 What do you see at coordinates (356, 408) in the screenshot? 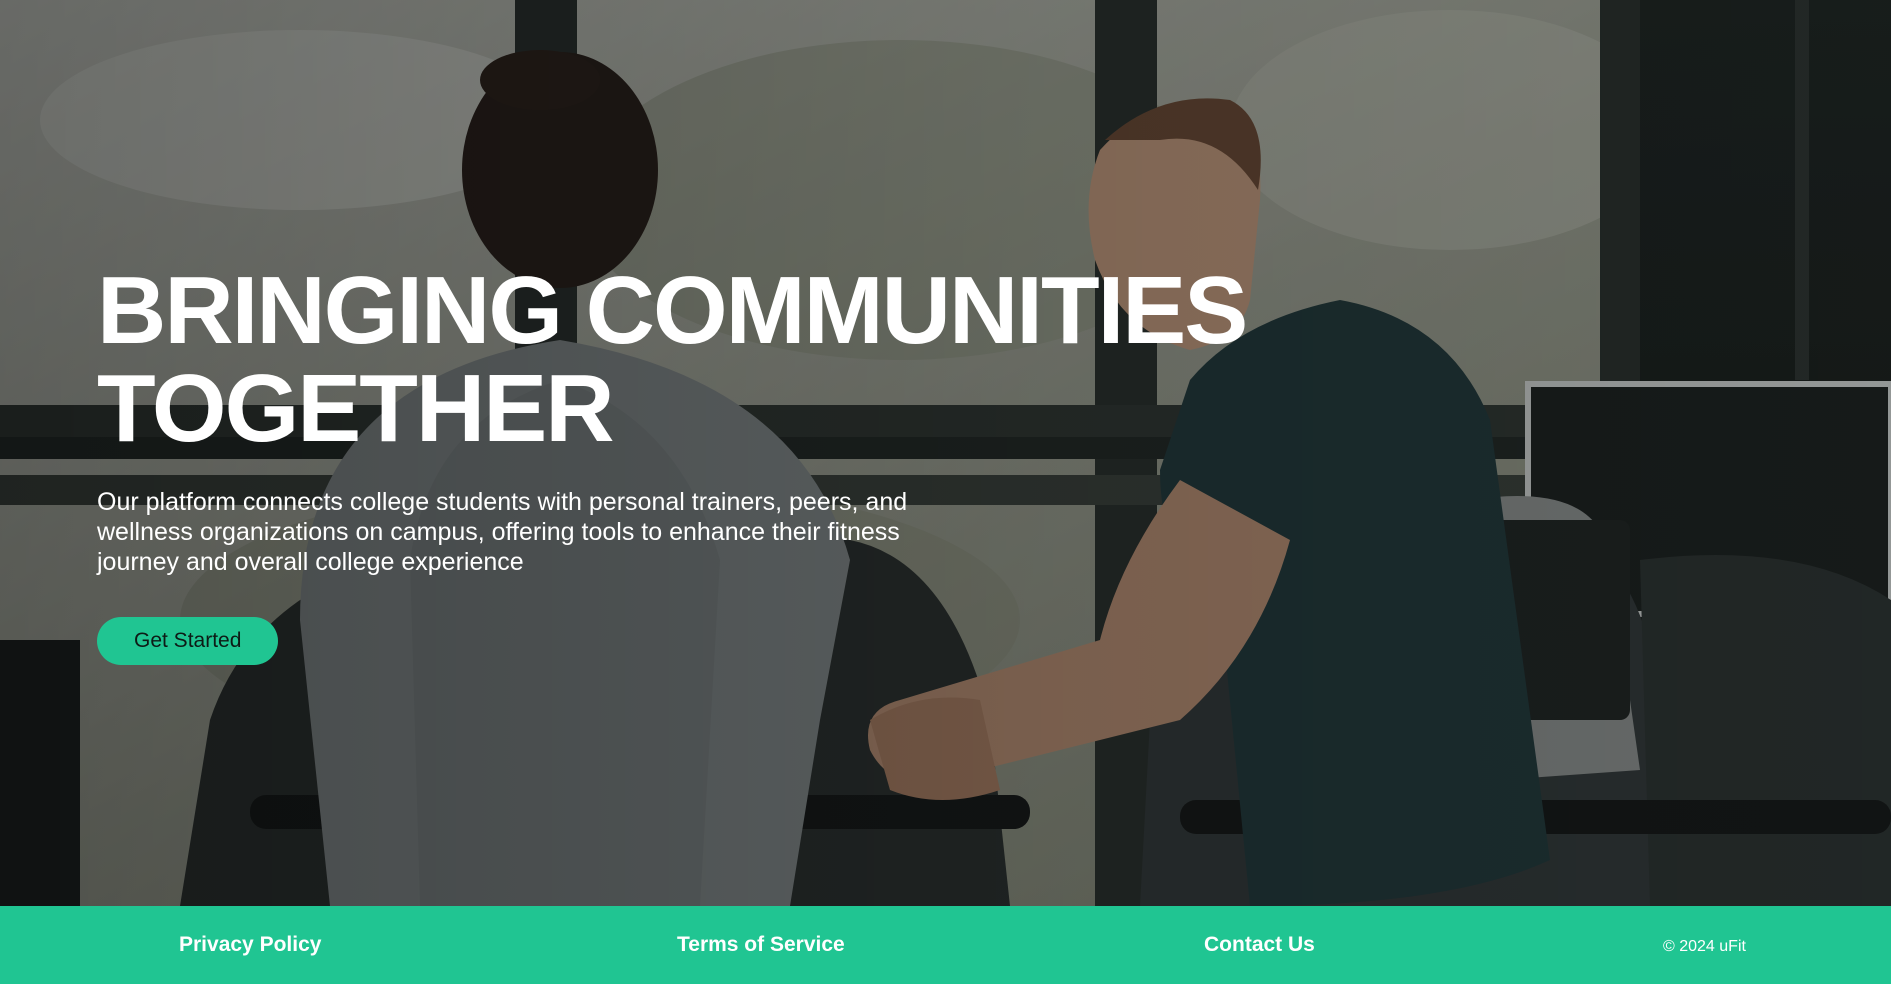
I see `hero-title-line2: TOGETHER` at bounding box center [356, 408].